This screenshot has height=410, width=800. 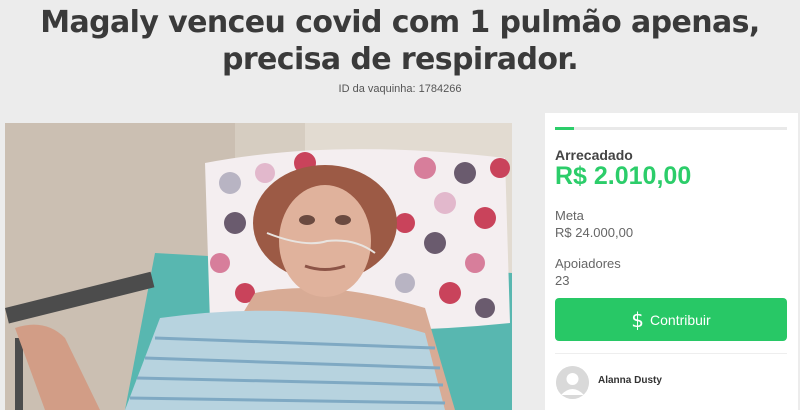 I want to click on divider, so click(x=671, y=353).